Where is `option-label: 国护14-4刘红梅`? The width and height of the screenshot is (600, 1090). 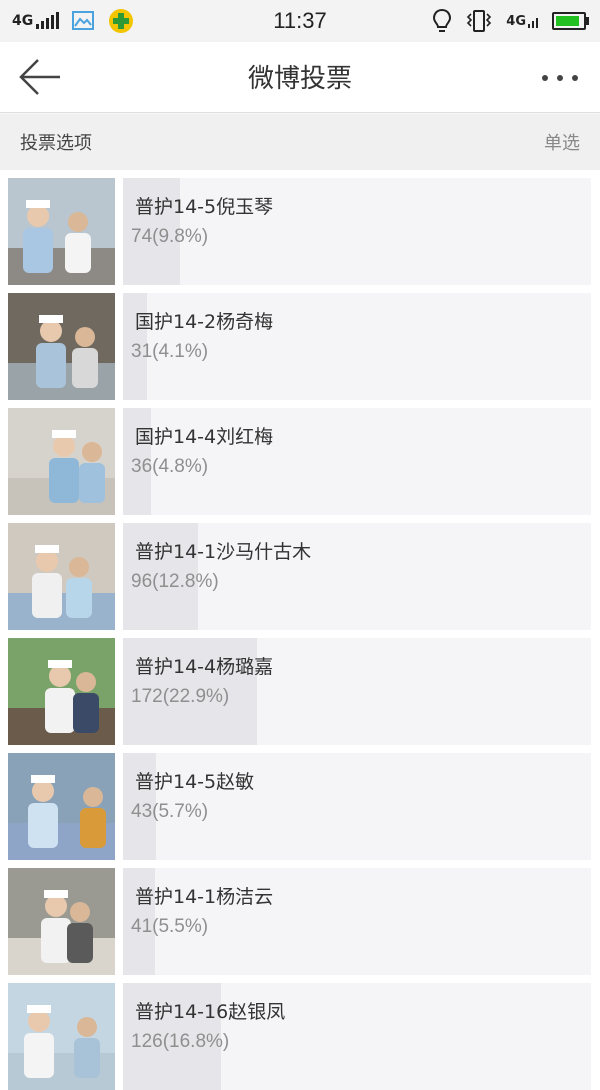
option-label: 国护14-4刘红梅 is located at coordinates (204, 437).